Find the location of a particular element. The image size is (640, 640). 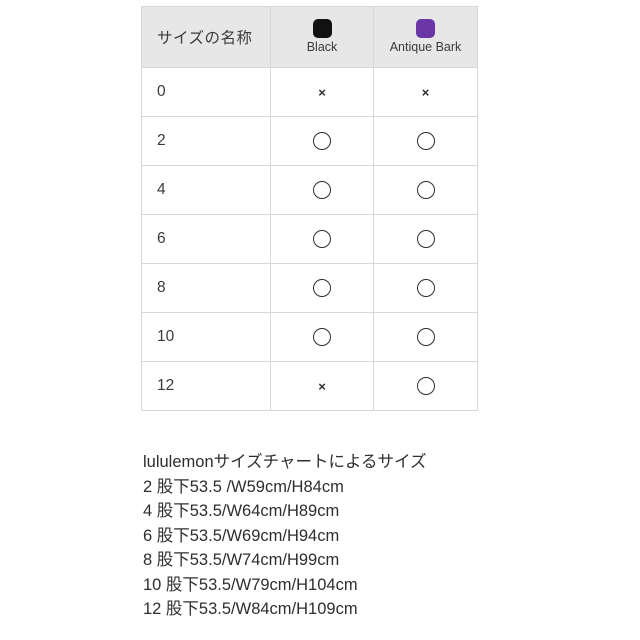

size-name-cell: 6 is located at coordinates (206, 239).